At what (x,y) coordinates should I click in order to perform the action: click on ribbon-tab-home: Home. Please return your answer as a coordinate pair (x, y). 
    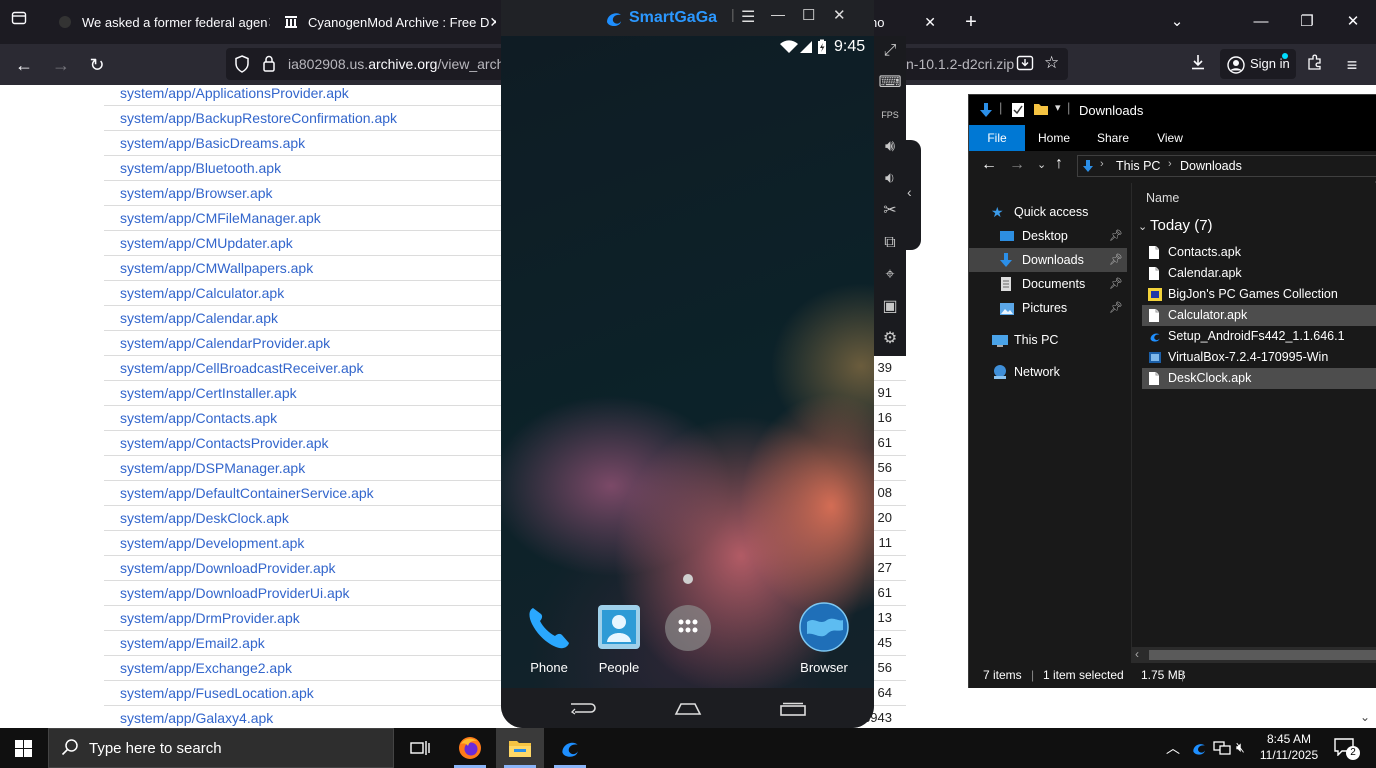
    Looking at the image, I should click on (1054, 138).